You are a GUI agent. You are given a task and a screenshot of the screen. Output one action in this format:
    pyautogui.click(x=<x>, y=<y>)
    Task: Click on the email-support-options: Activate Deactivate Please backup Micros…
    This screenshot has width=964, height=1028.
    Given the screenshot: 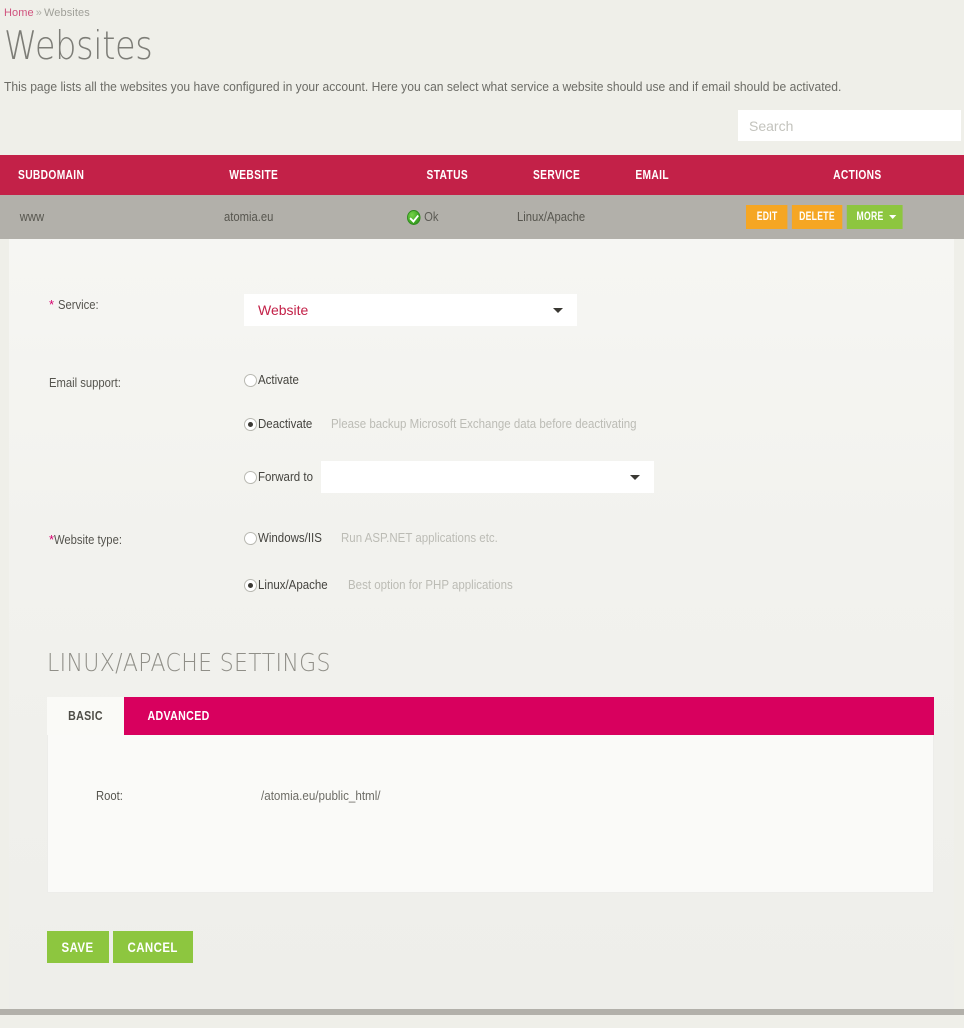 What is the action you would take?
    pyautogui.click(x=453, y=452)
    